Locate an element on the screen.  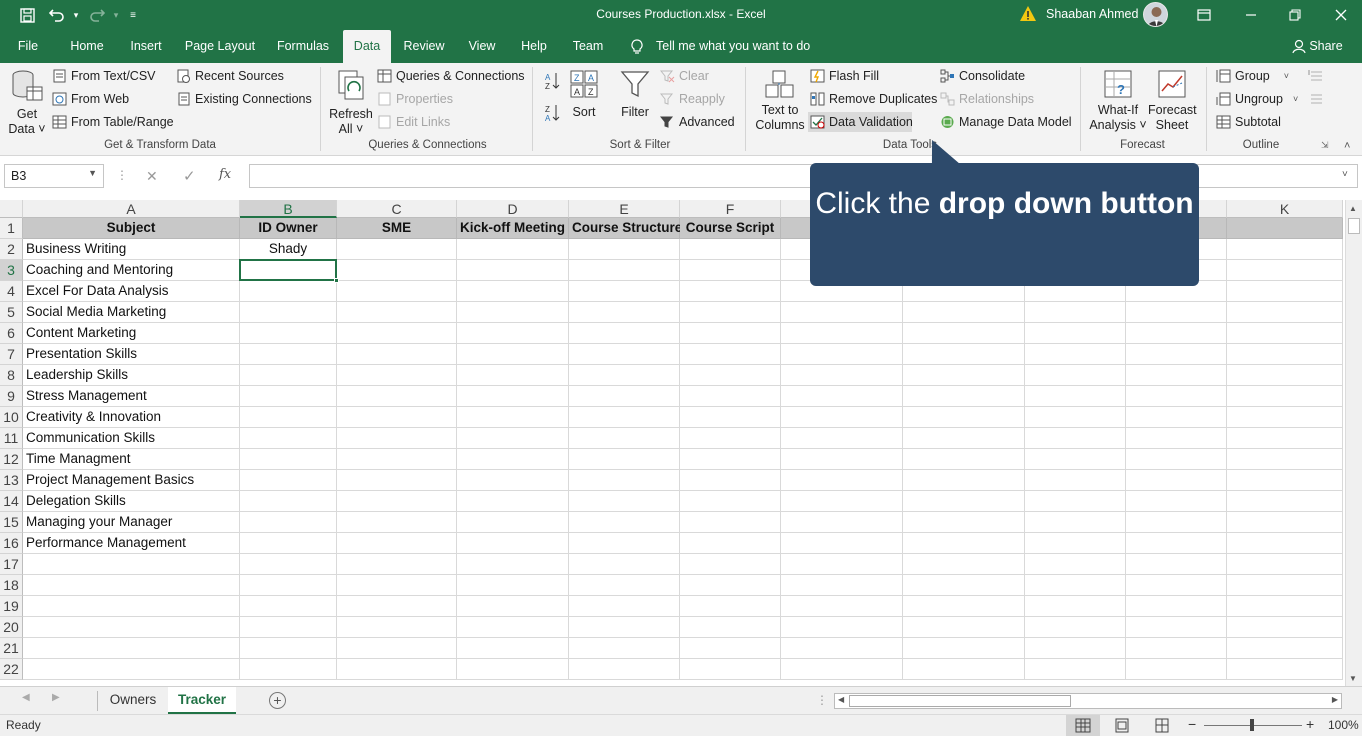
cell-i15 is located at coordinates (1075, 522).